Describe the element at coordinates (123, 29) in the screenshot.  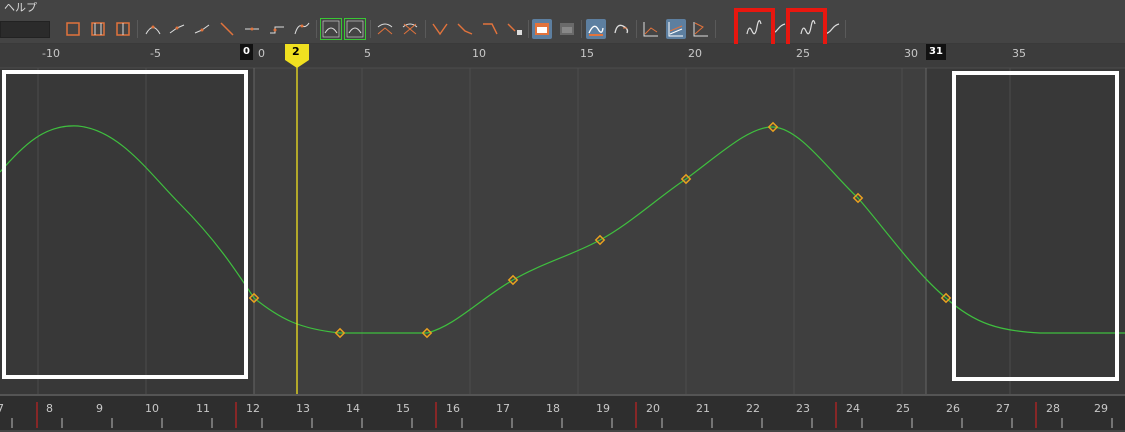
I see `frame-playback-icon` at that location.